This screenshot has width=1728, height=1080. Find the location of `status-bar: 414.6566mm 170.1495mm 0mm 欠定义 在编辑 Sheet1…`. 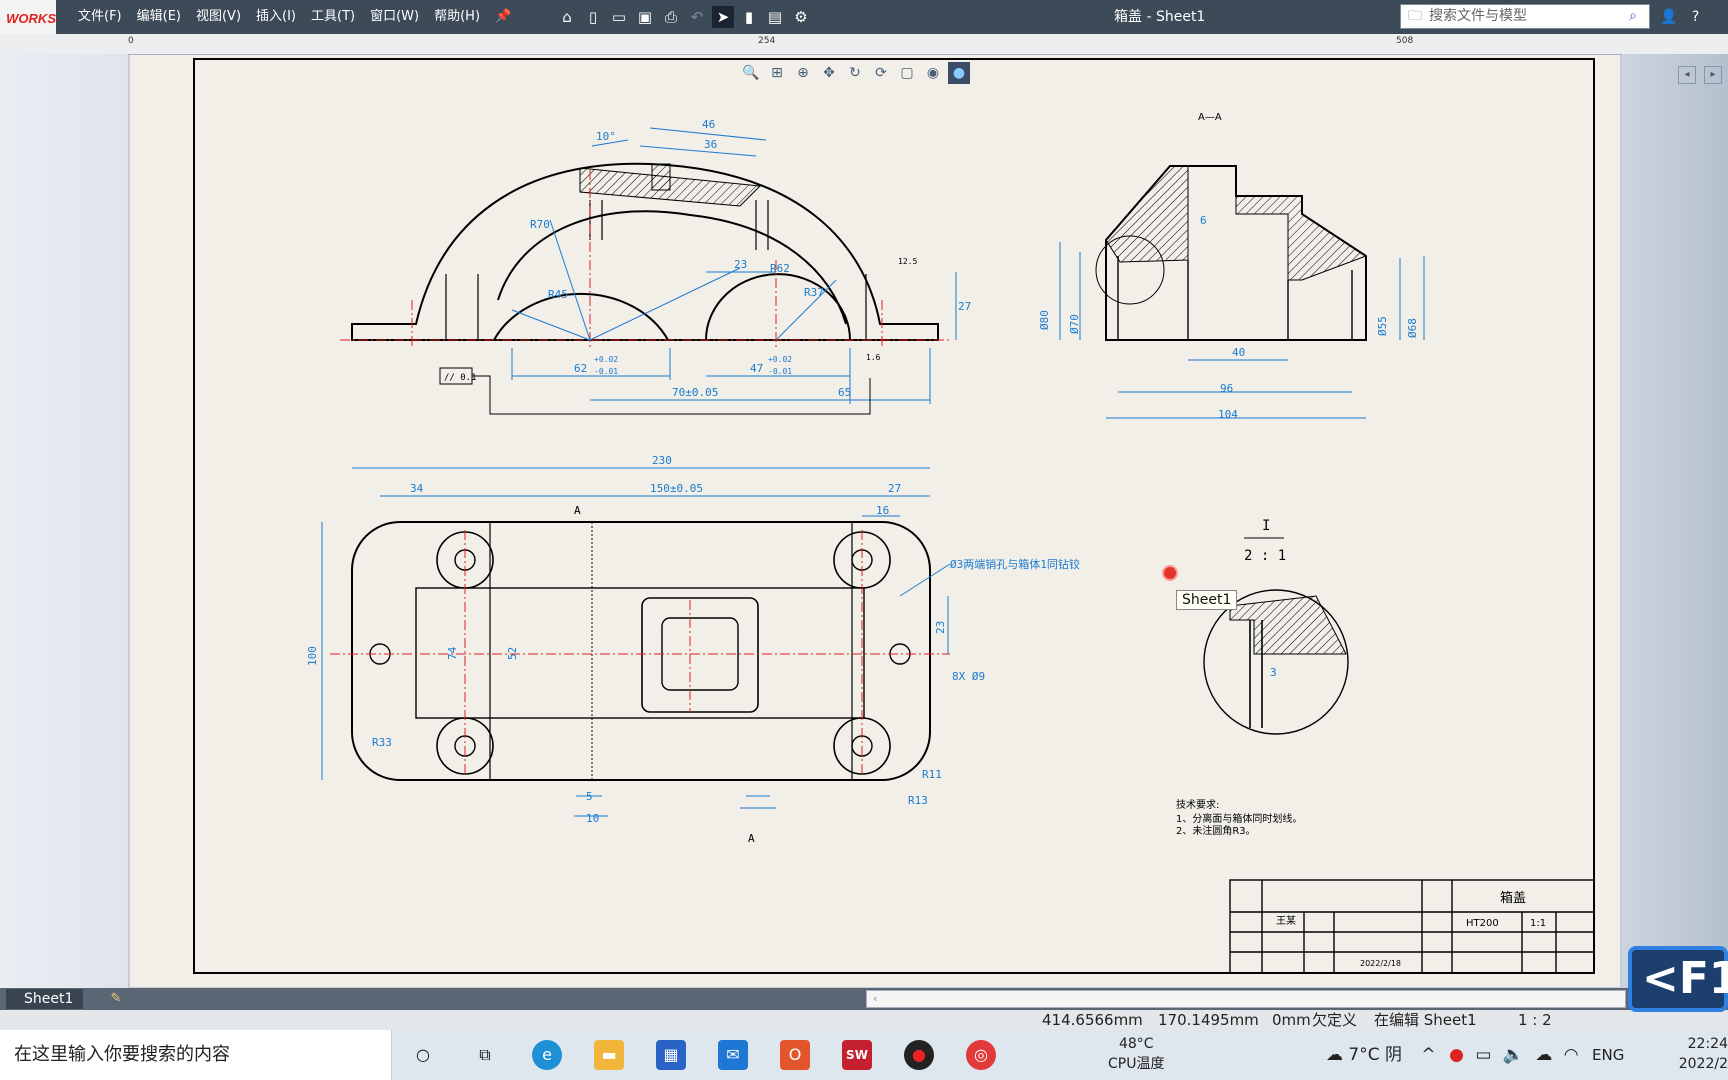

status-bar: 414.6566mm 170.1495mm 0mm 欠定义 在编辑 Sheet1… is located at coordinates (864, 1020).